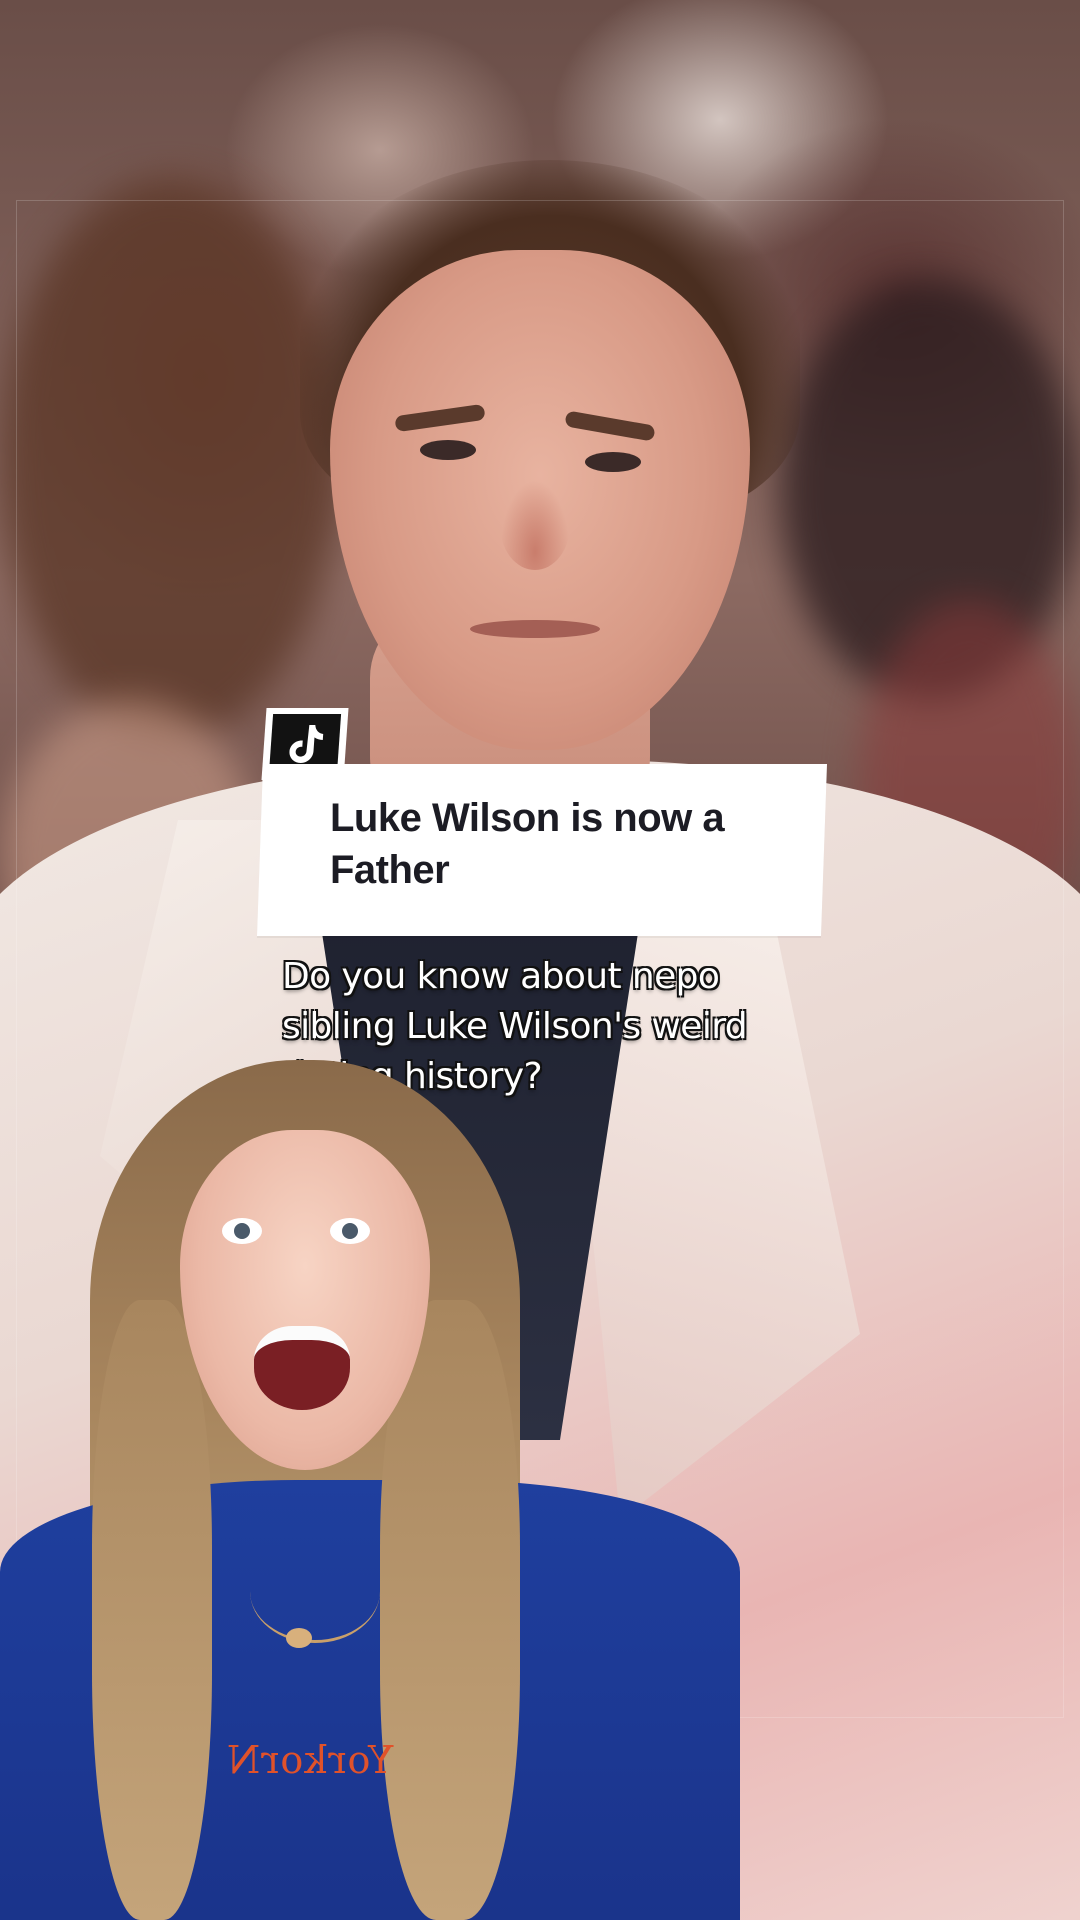 Image resolution: width=1080 pixels, height=1920 pixels. What do you see at coordinates (527, 844) in the screenshot?
I see `video-title: Luke Wilson is now a Father` at bounding box center [527, 844].